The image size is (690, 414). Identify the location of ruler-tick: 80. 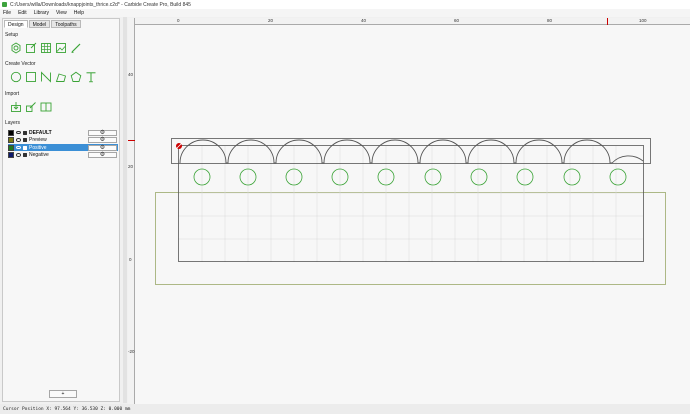
(550, 20).